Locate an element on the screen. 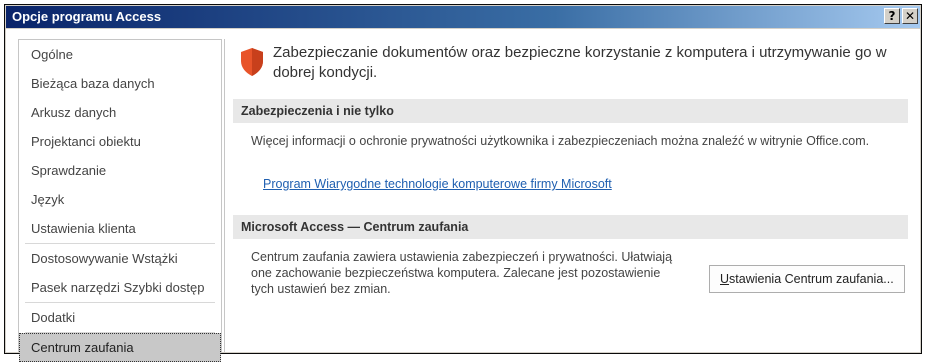  window-title: Opcje programu Access is located at coordinates (87, 16).